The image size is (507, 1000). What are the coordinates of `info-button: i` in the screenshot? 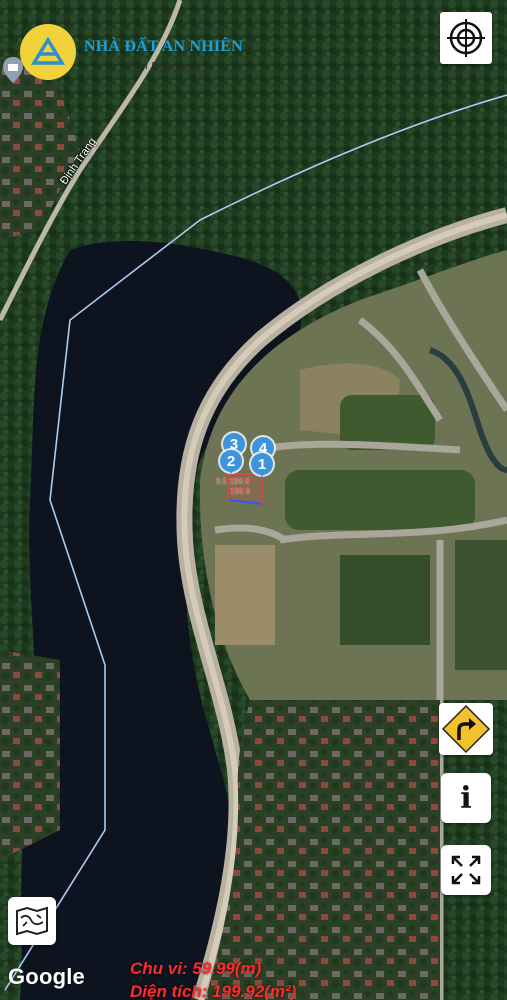 It's located at (466, 798).